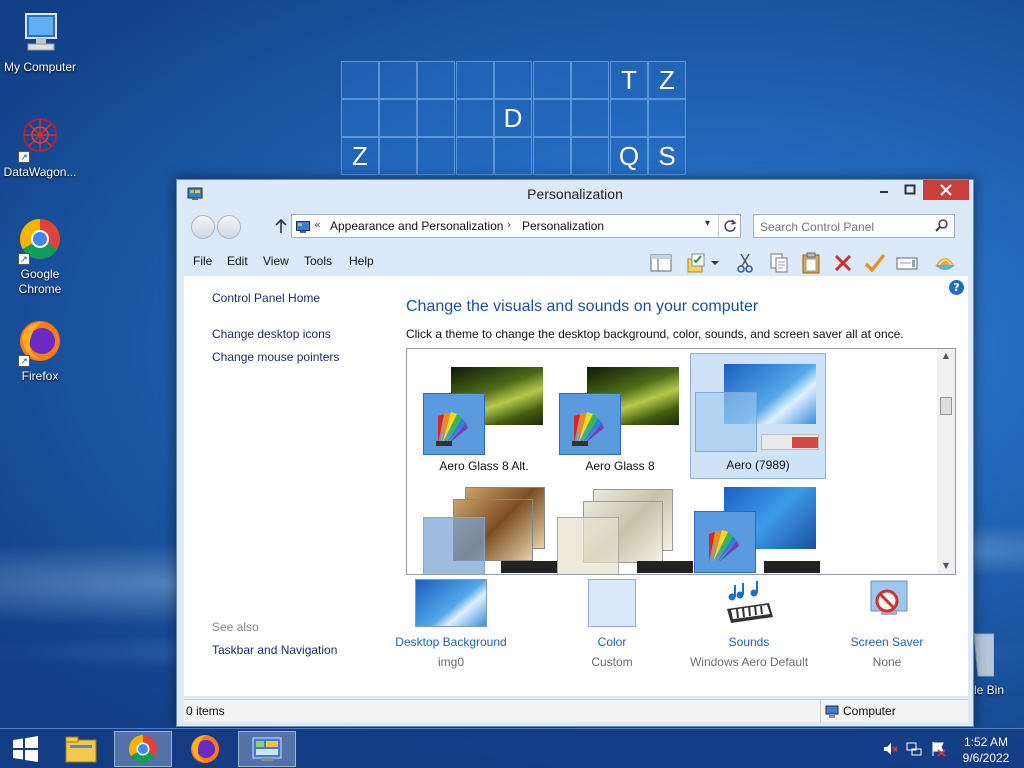 This screenshot has width=1024, height=768. What do you see at coordinates (266, 298) in the screenshot?
I see `control-panel-home-link: Control Panel Home` at bounding box center [266, 298].